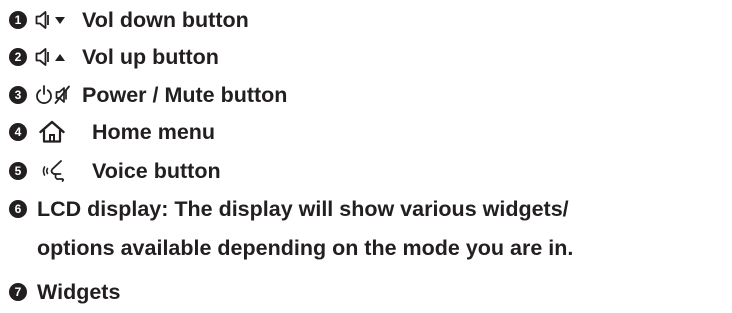  I want to click on legend-label: Widgets, so click(79, 291).